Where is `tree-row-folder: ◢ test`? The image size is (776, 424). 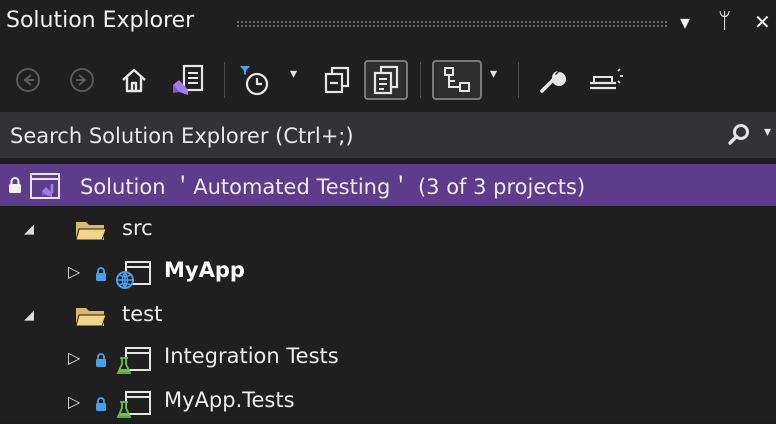 tree-row-folder: ◢ test is located at coordinates (388, 317).